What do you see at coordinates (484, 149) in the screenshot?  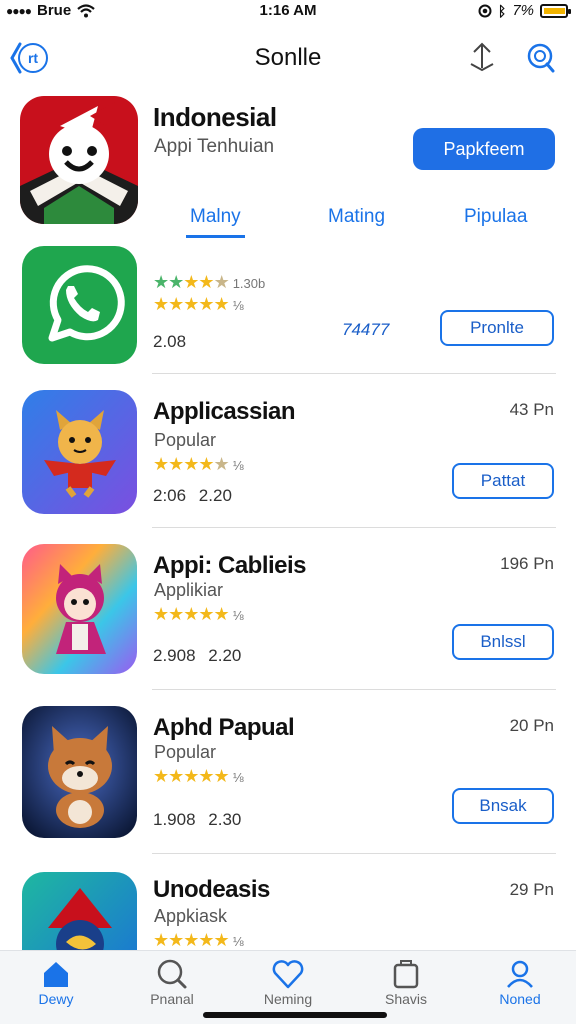 I see `featured-action-button: Papkfeem` at bounding box center [484, 149].